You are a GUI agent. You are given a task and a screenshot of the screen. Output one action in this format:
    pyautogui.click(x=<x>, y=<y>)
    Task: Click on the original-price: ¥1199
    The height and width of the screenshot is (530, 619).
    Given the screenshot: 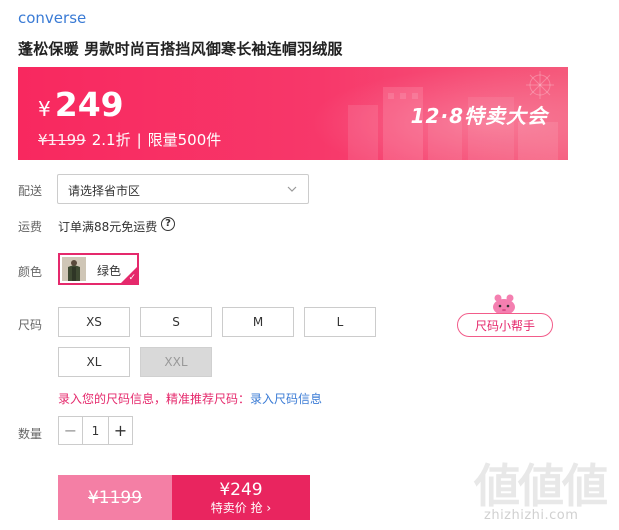 What is the action you would take?
    pyautogui.click(x=62, y=139)
    